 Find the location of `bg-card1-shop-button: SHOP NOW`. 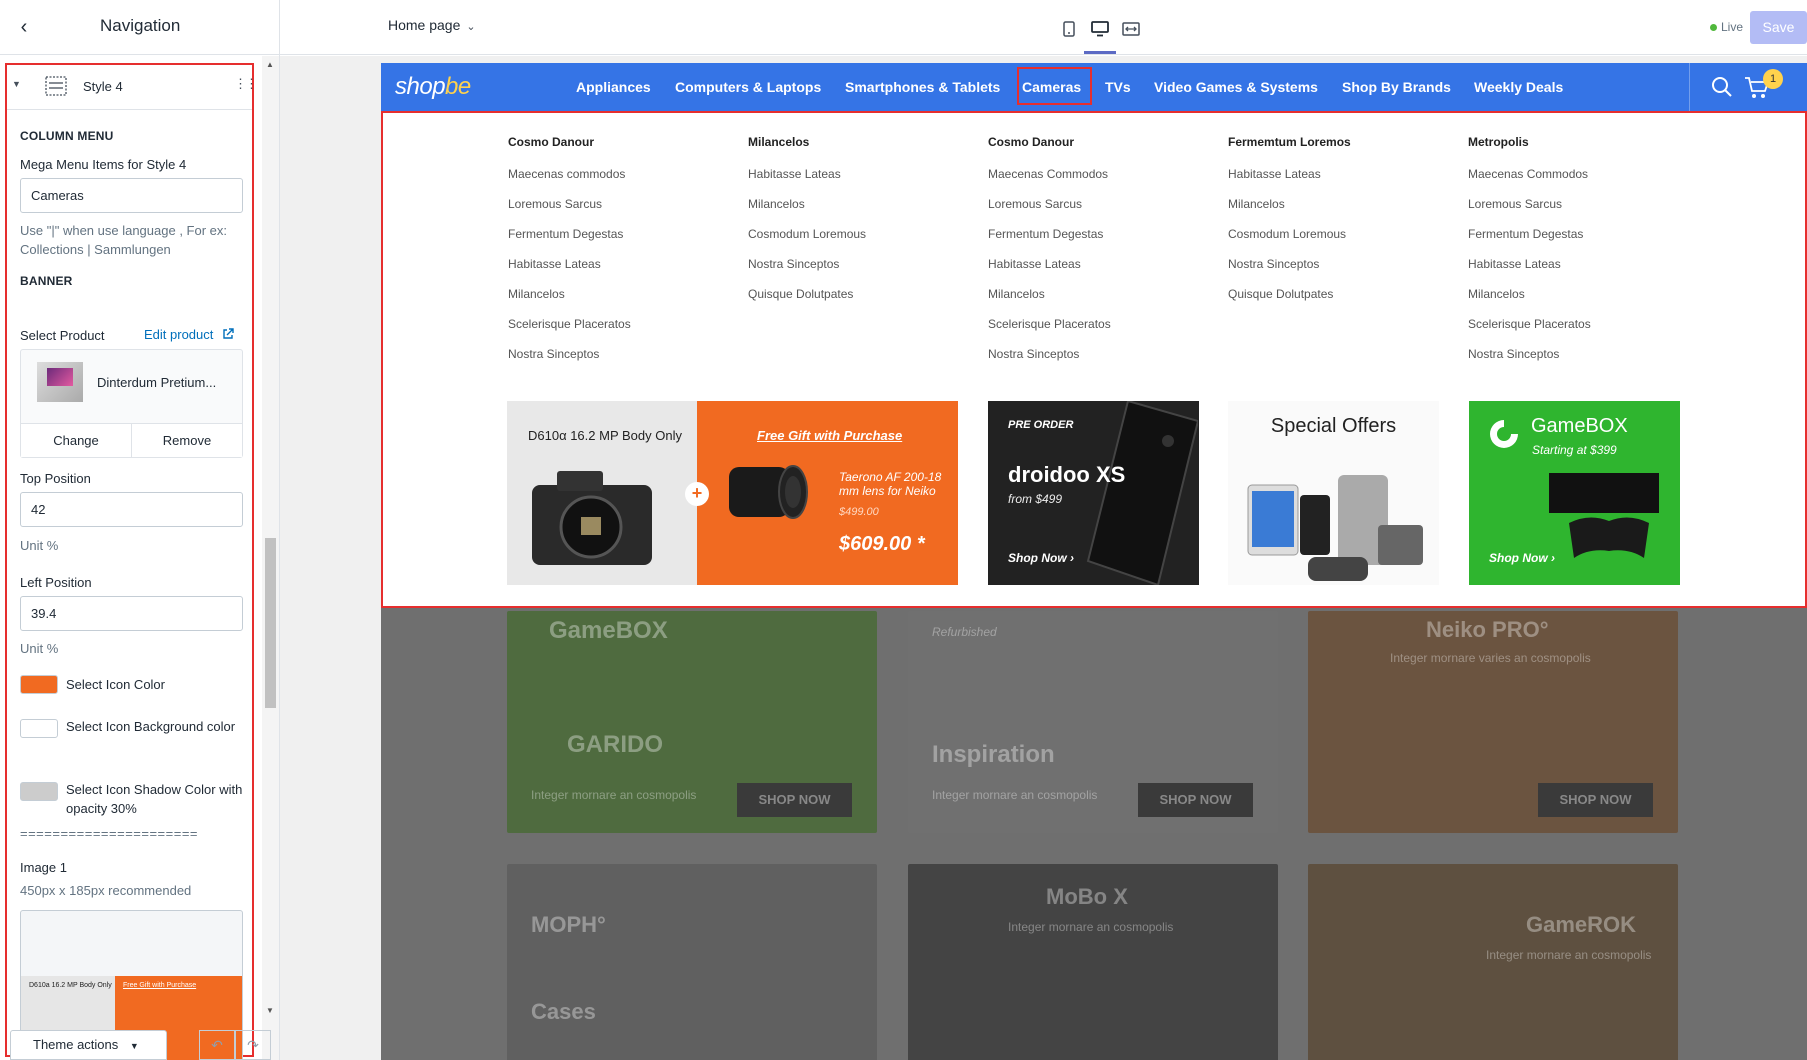

bg-card1-shop-button: SHOP NOW is located at coordinates (794, 800).